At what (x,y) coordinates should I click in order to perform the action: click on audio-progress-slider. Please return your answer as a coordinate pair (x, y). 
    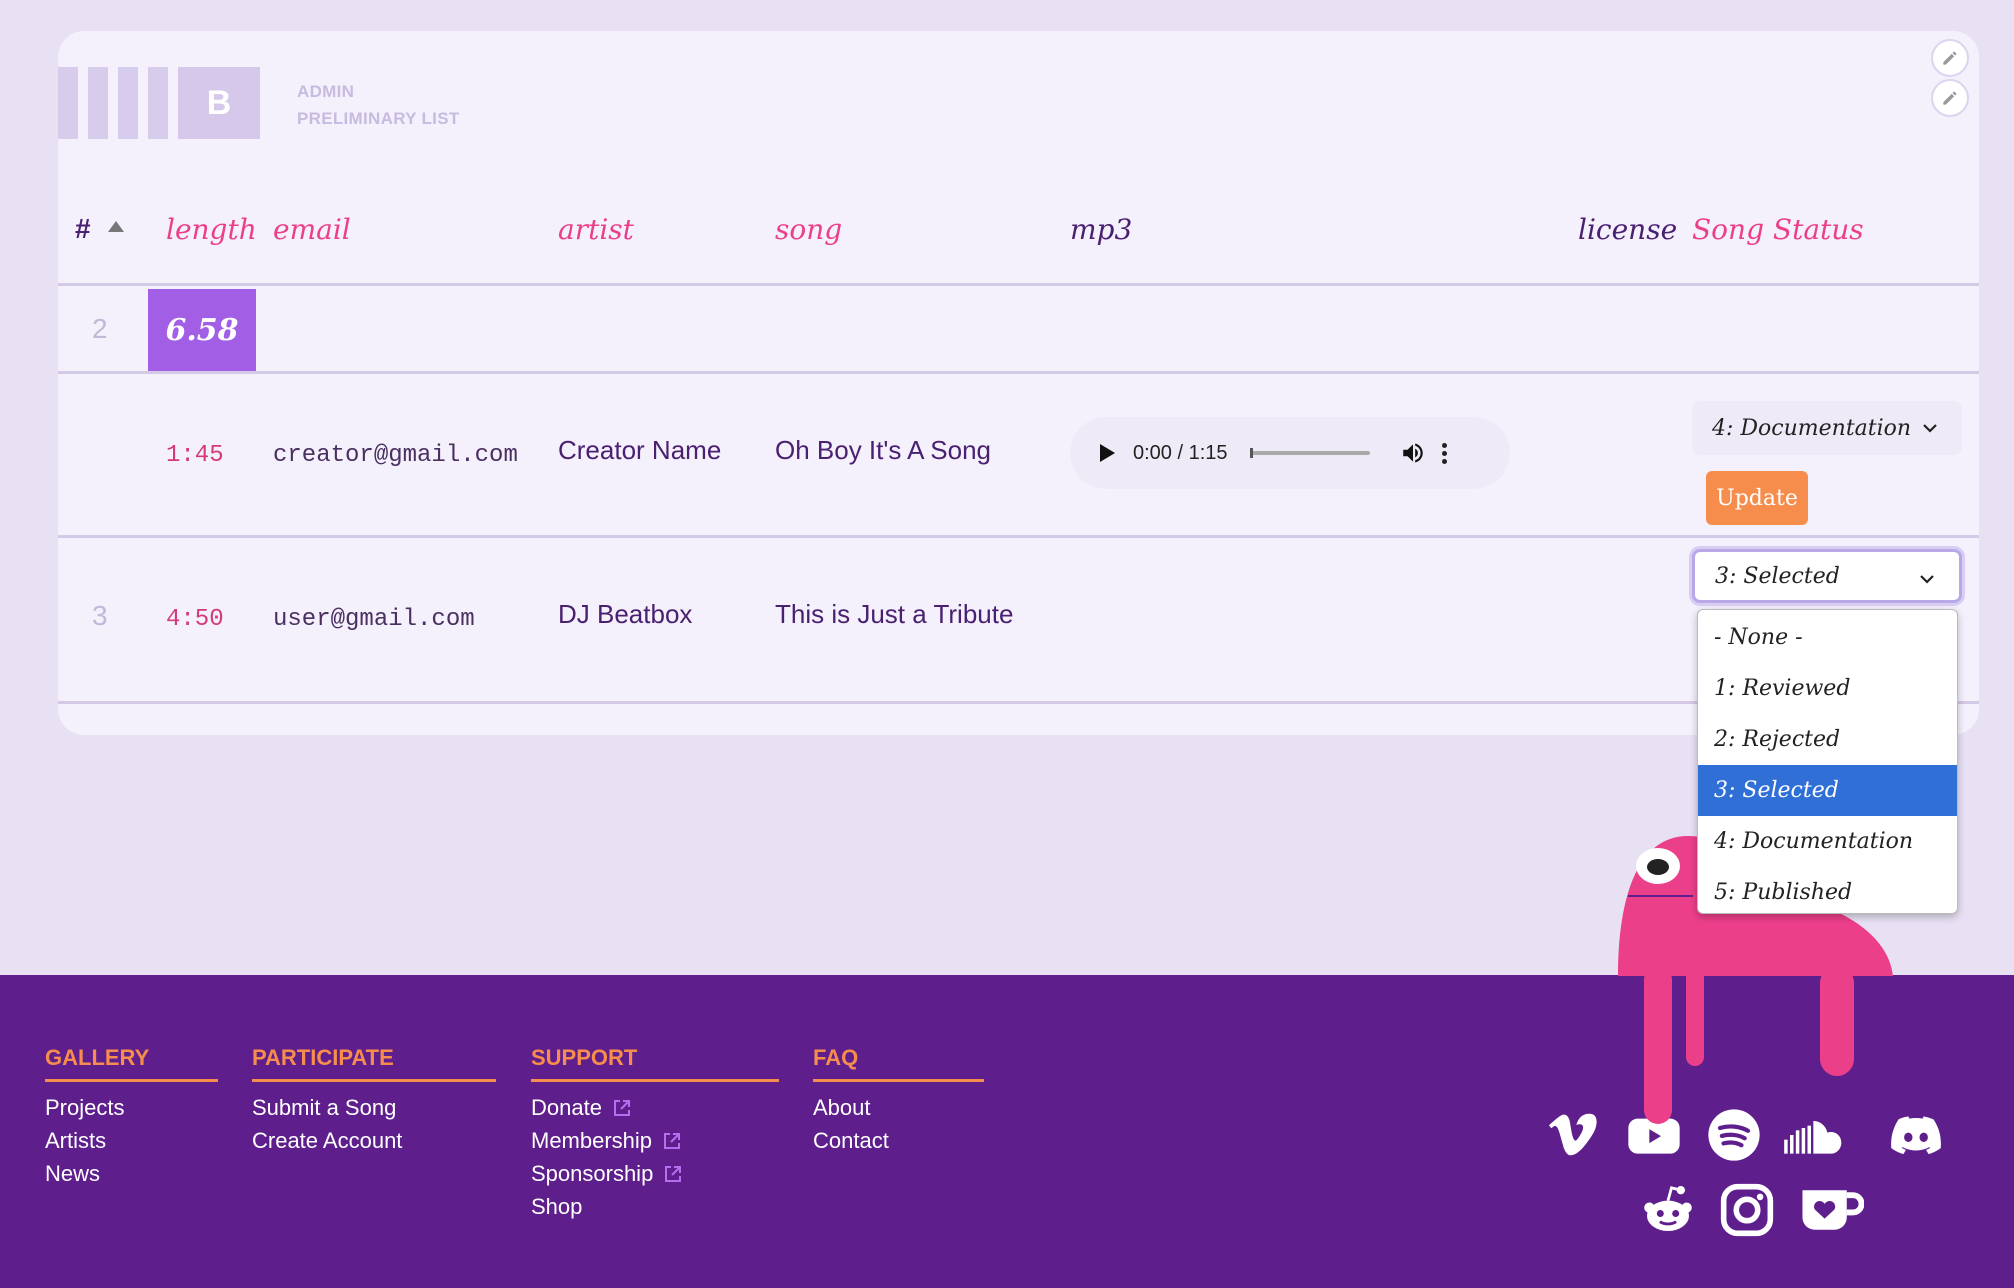
    Looking at the image, I should click on (1309, 453).